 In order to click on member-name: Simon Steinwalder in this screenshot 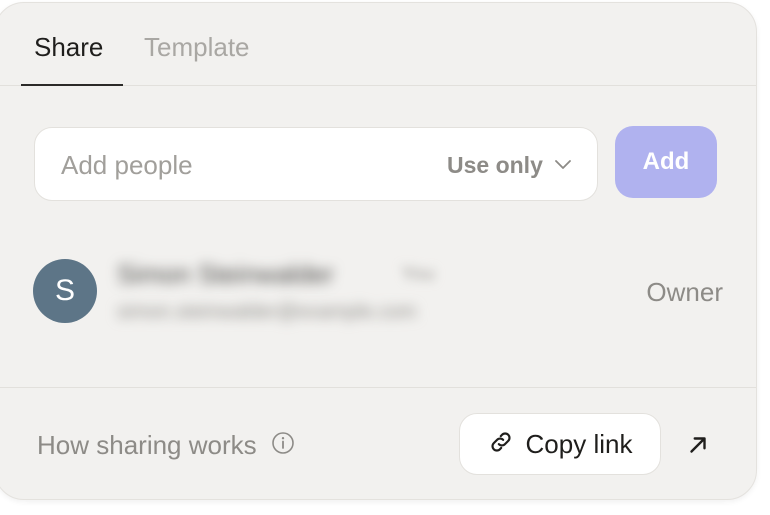, I will do `click(225, 274)`.